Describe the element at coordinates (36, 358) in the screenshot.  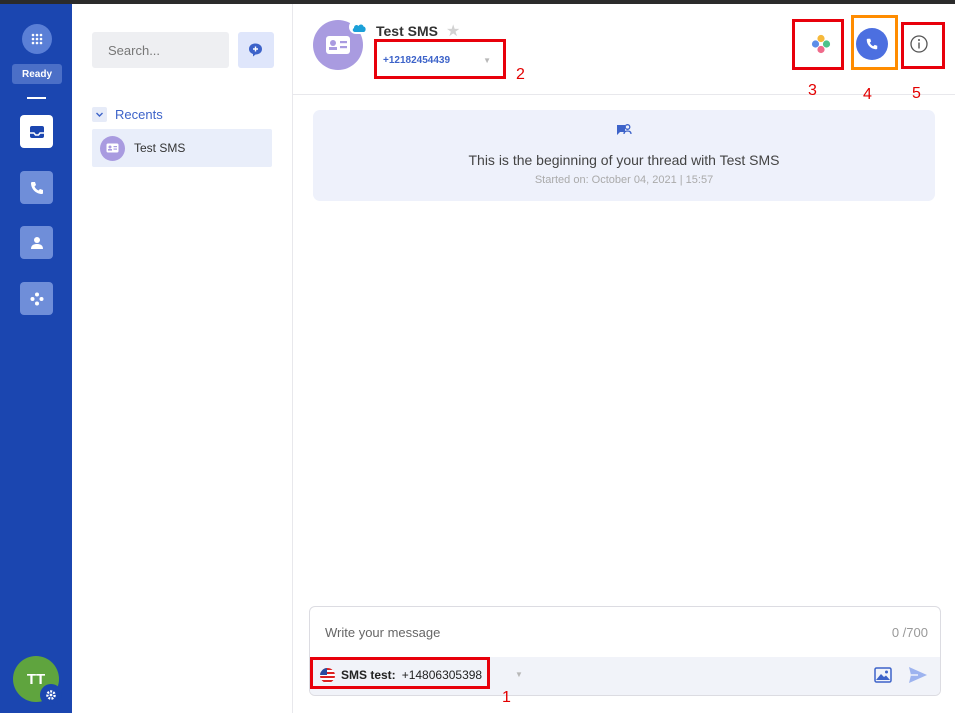
I see `left-navigation-rail: Ready TT` at that location.